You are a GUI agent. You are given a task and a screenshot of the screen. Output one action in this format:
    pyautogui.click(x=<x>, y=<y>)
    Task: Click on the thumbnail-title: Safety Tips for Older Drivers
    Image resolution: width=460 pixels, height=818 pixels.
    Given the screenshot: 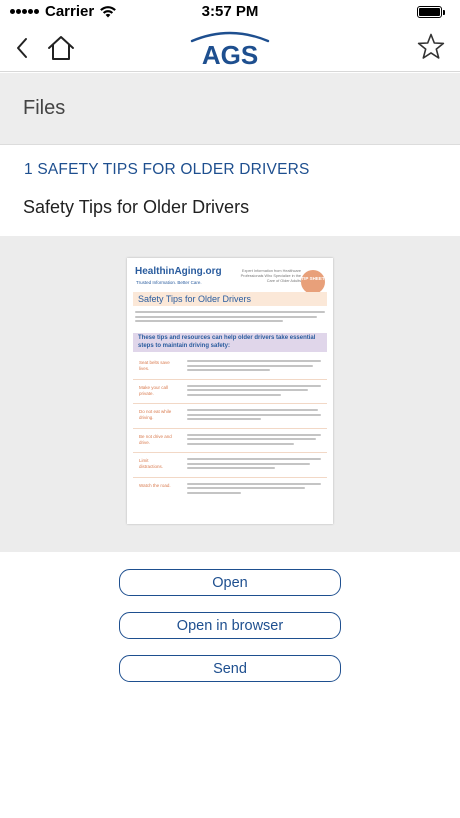 What is the action you would take?
    pyautogui.click(x=195, y=299)
    